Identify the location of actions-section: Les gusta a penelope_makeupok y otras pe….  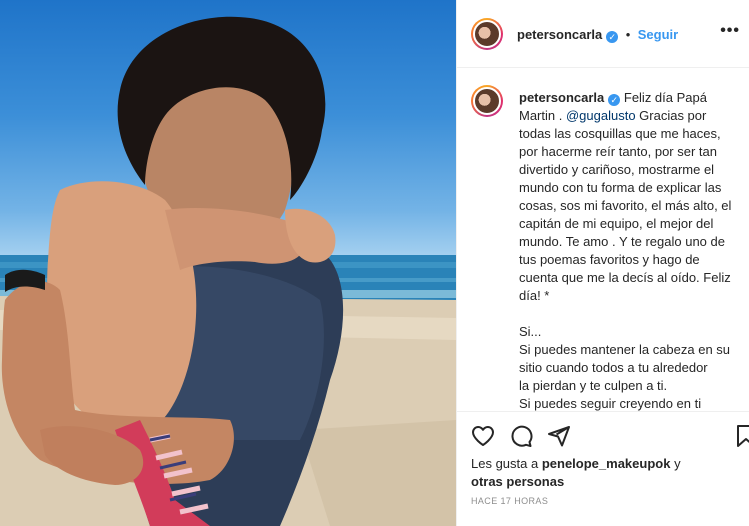
(603, 468).